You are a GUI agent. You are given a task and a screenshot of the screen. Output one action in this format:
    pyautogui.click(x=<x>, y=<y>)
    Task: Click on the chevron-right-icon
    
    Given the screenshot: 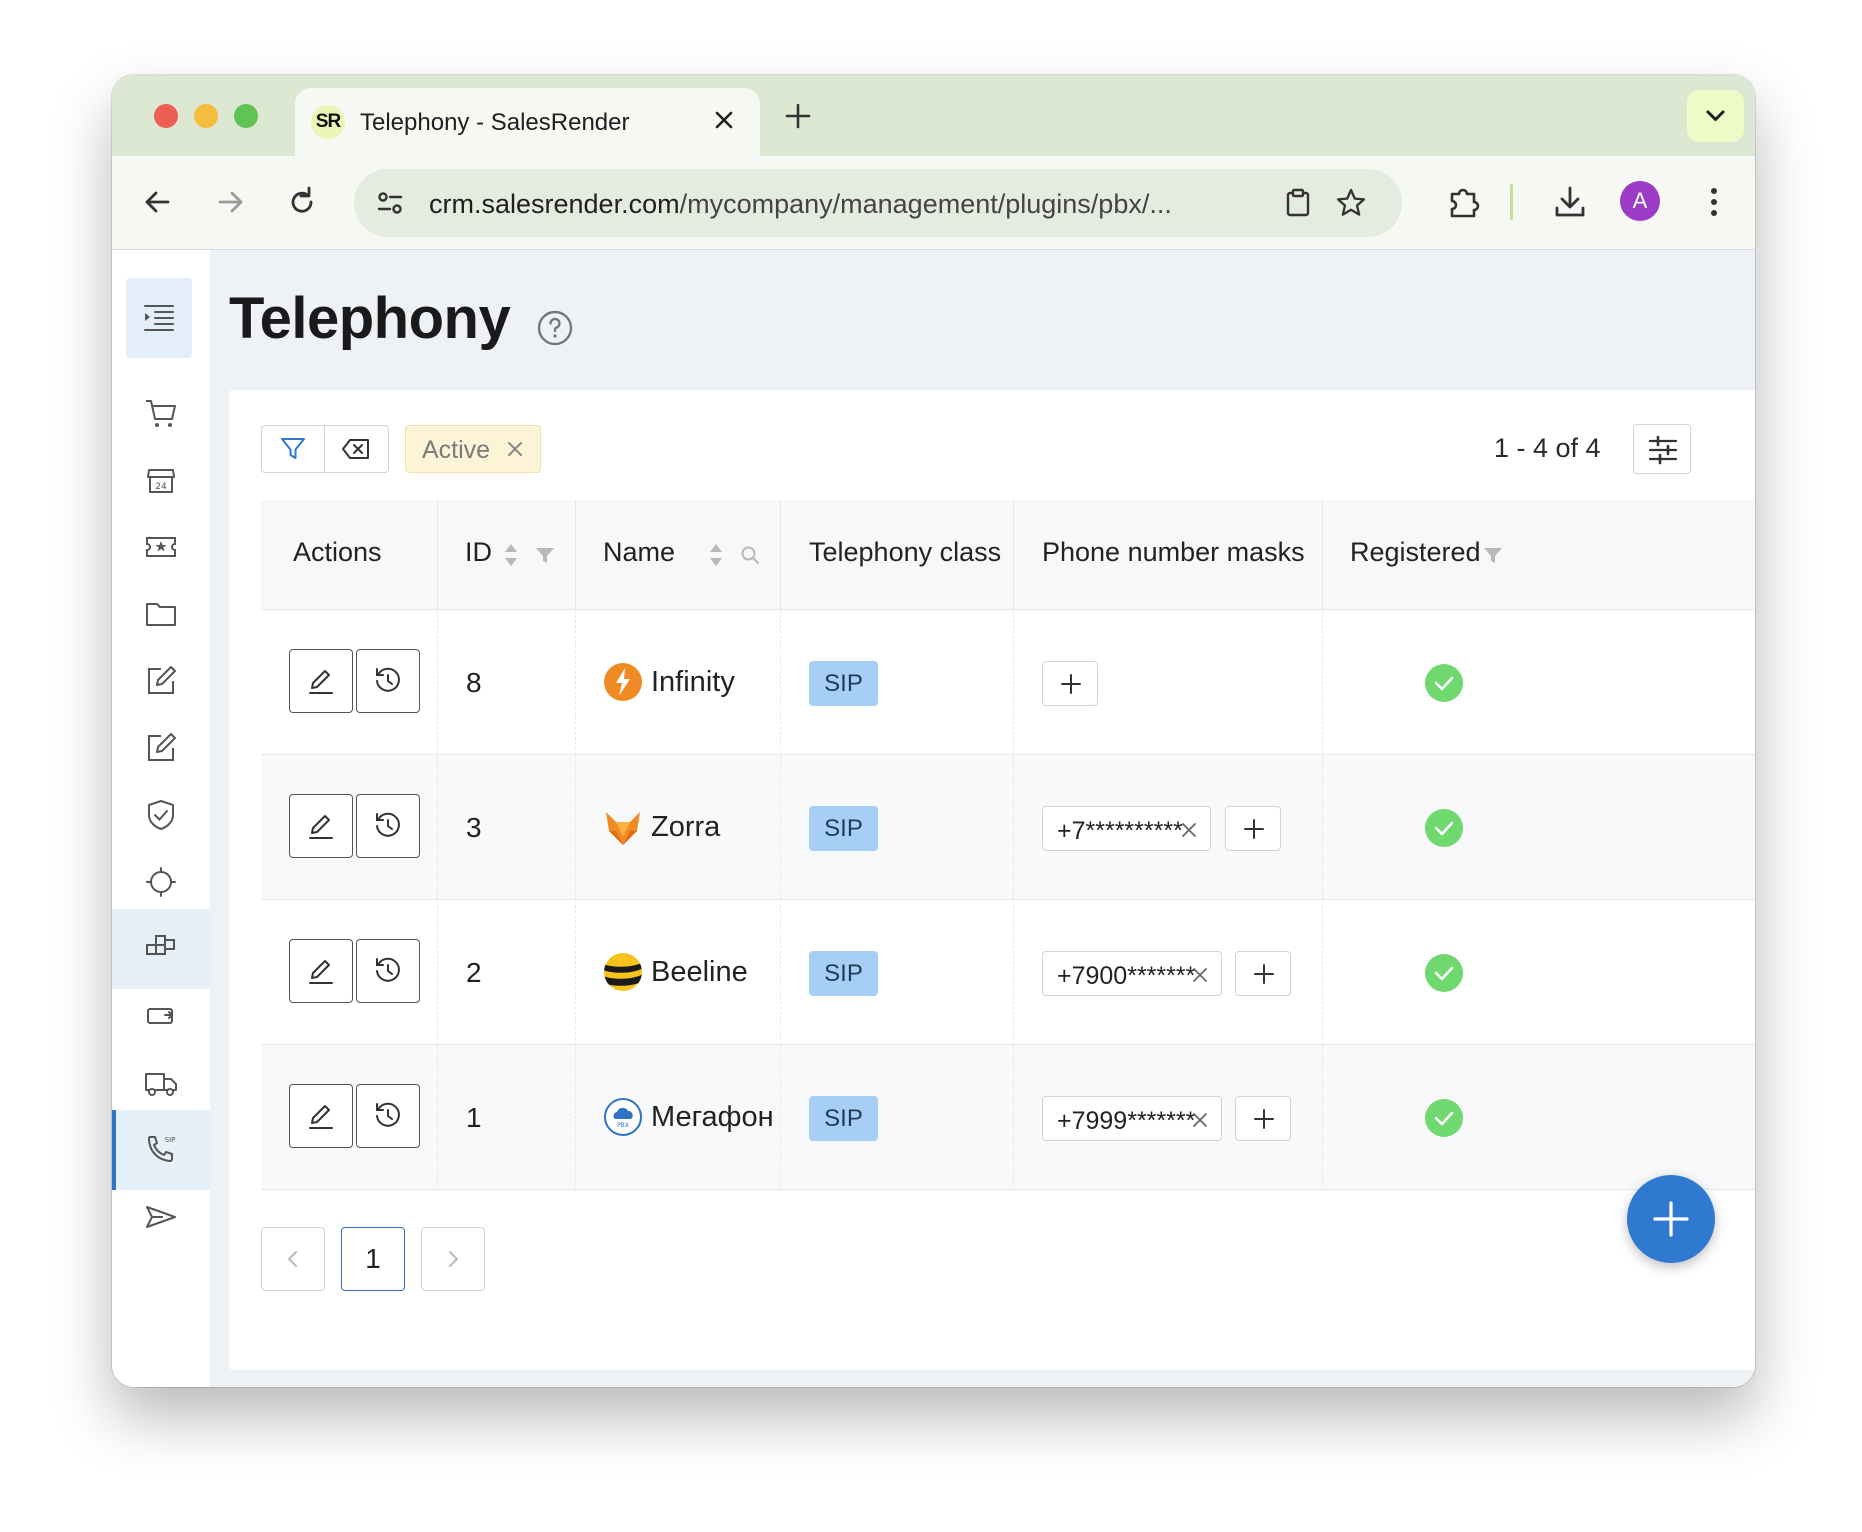 What is the action you would take?
    pyautogui.click(x=453, y=1259)
    